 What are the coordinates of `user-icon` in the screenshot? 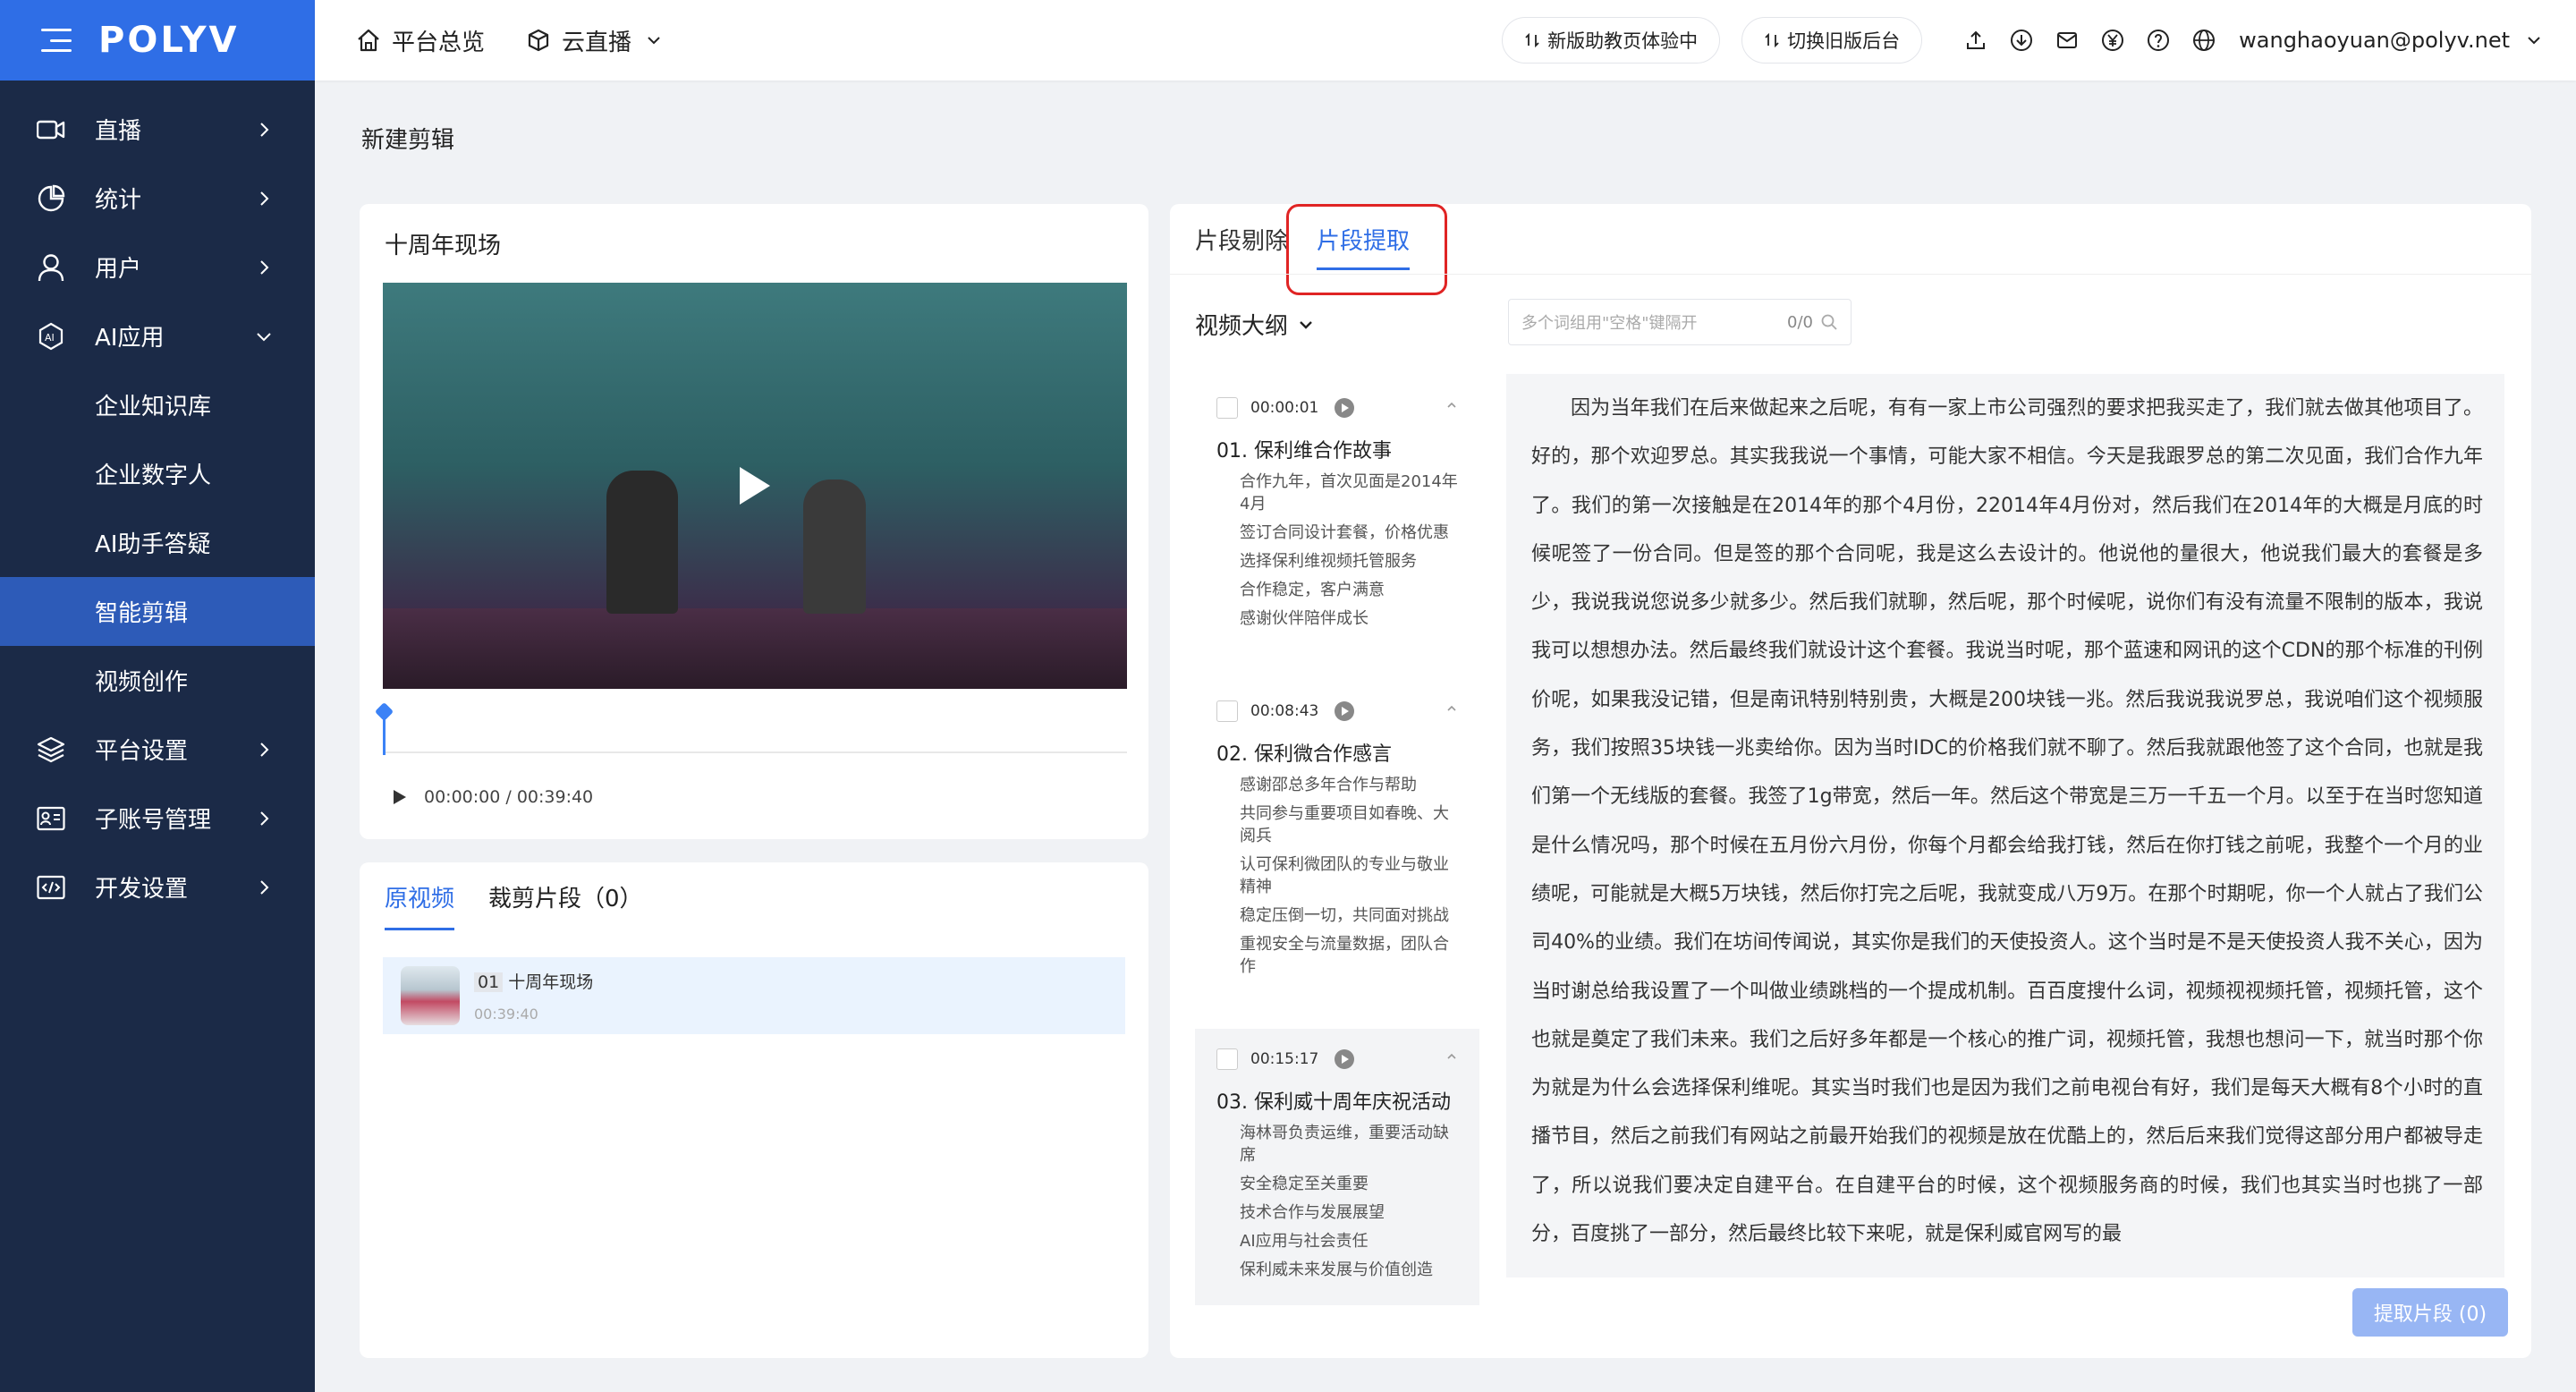 It's located at (51, 267).